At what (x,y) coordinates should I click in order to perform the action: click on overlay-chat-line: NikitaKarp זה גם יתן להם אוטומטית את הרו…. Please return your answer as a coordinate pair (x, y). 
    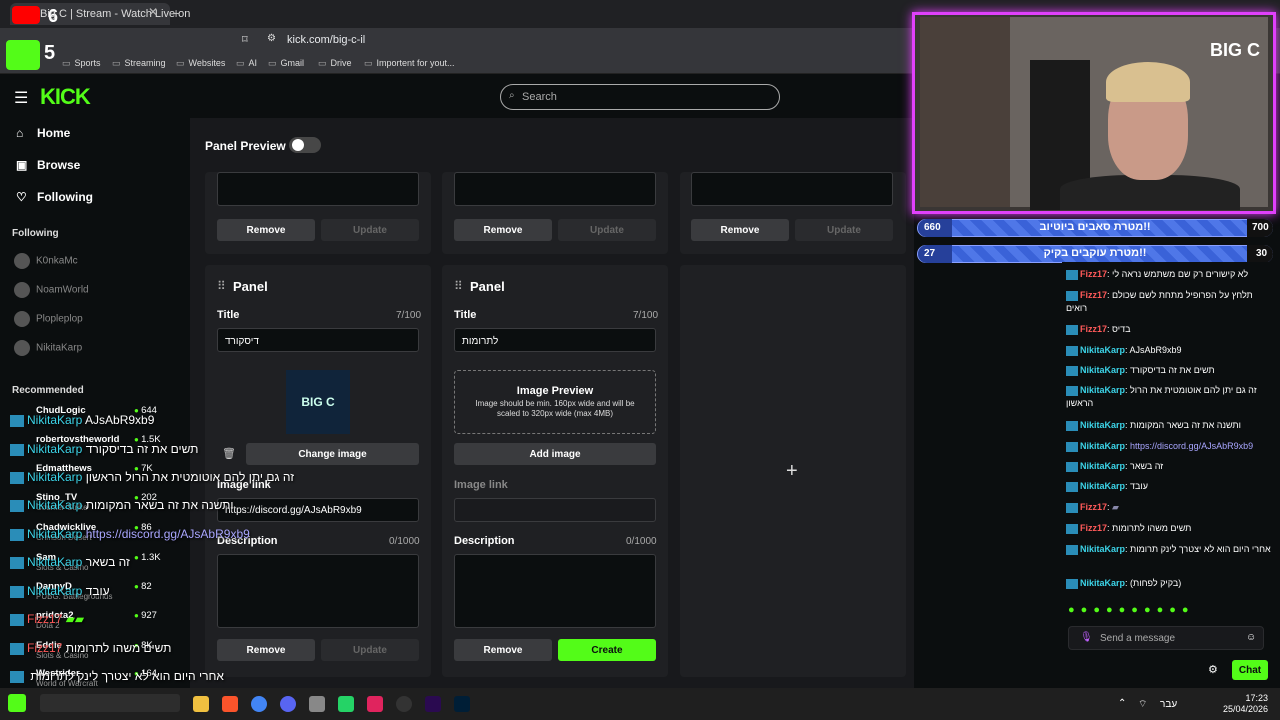
    Looking at the image, I should click on (152, 477).